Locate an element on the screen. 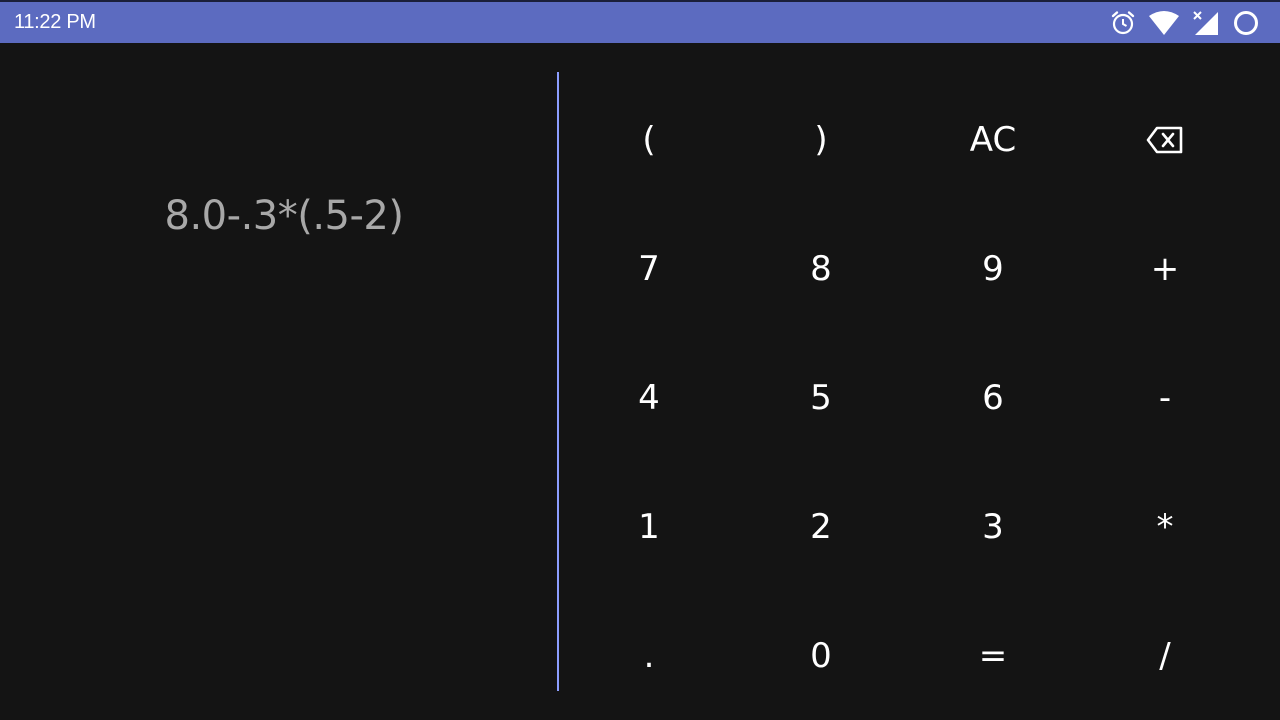  decimal-key: . is located at coordinates (649, 655).